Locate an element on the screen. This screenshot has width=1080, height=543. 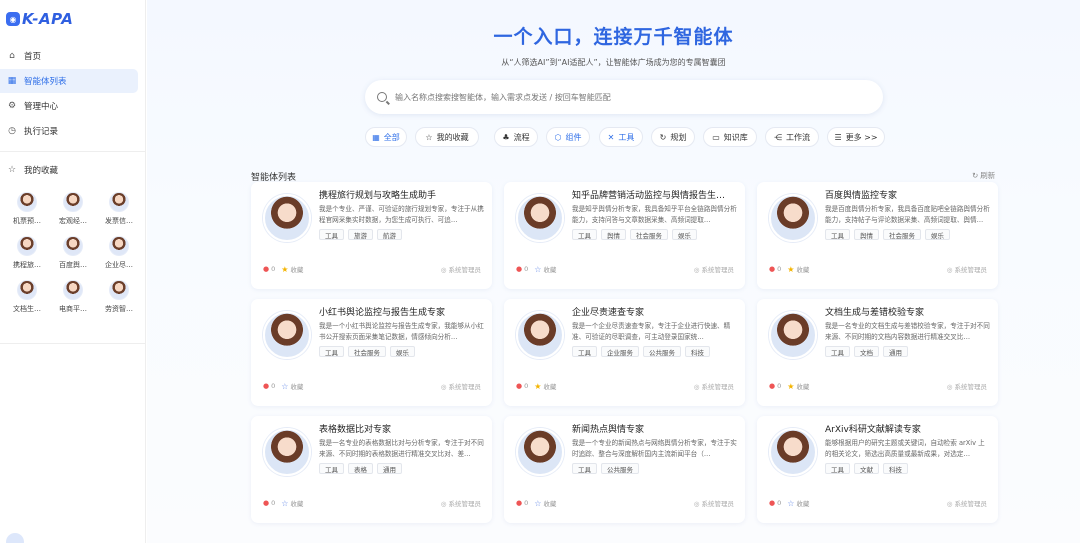
nav-item-home: ⌂ 首页 is located at coordinates (69, 56).